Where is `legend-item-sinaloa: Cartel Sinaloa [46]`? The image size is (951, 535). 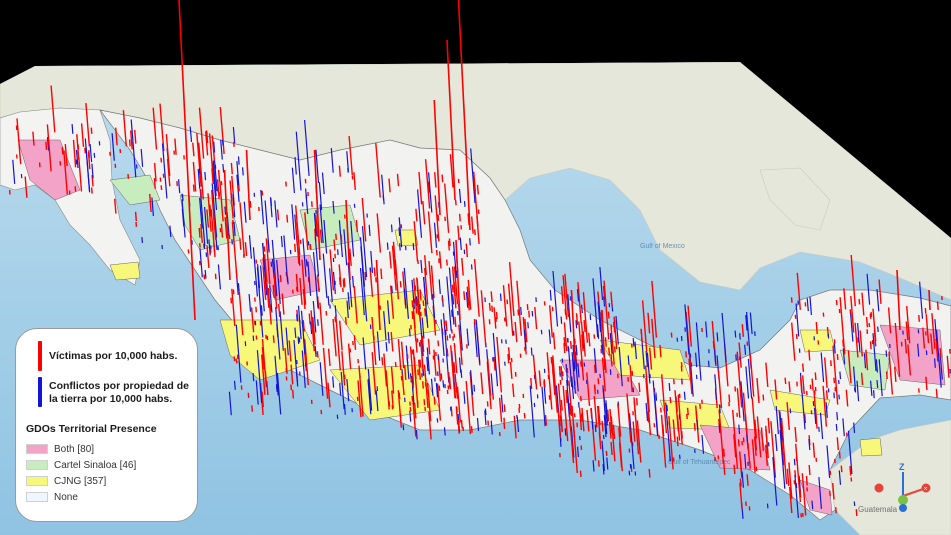
legend-item-sinaloa: Cartel Sinaloa [46] is located at coordinates (81, 465).